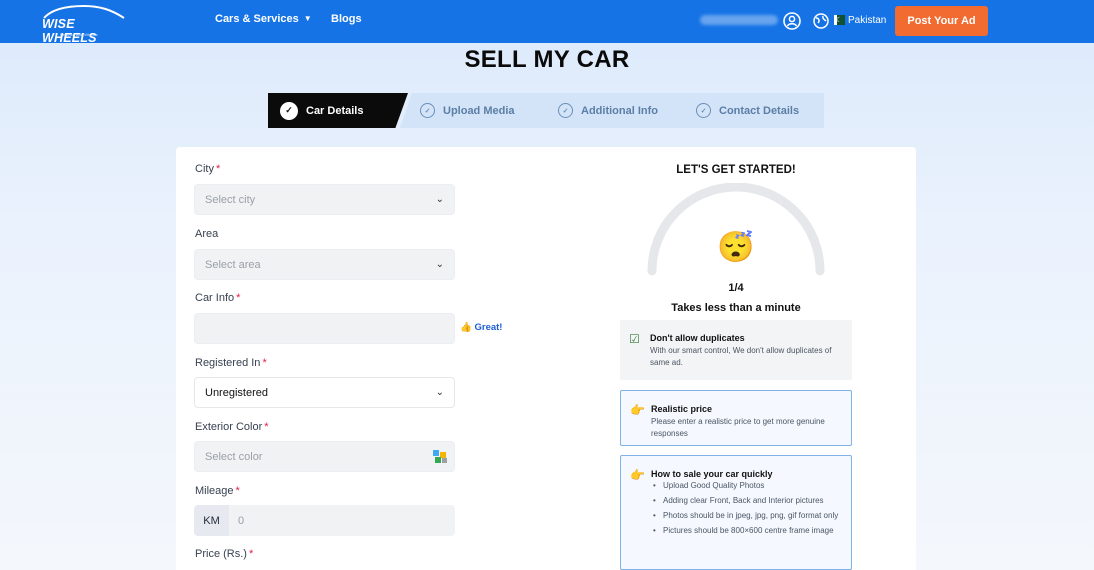  I want to click on nav-cars-services: Cars & Services ▼, so click(263, 19).